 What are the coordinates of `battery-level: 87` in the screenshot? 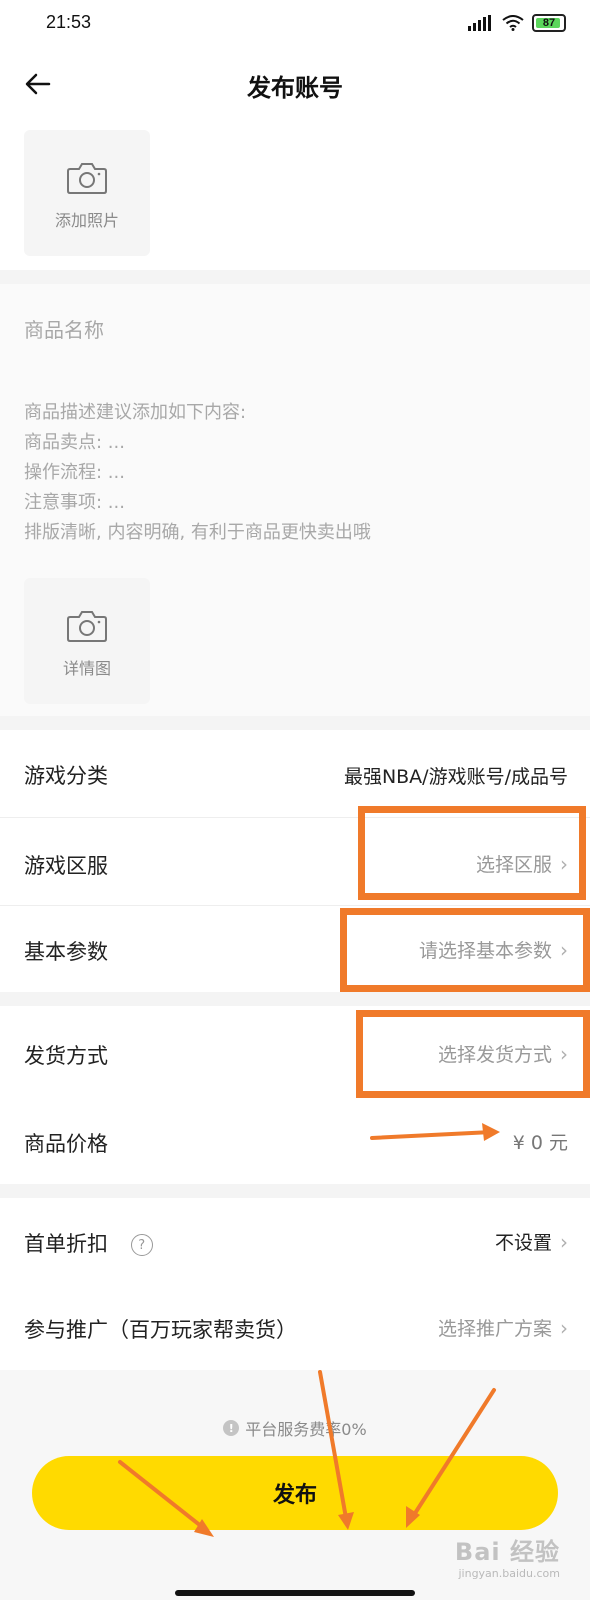 It's located at (549, 23).